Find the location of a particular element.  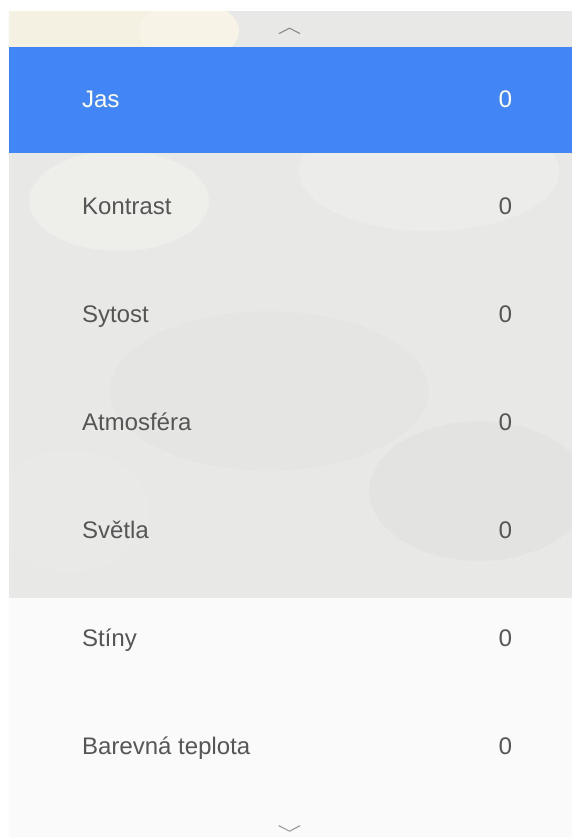

adjustment-label: Světla is located at coordinates (115, 531).